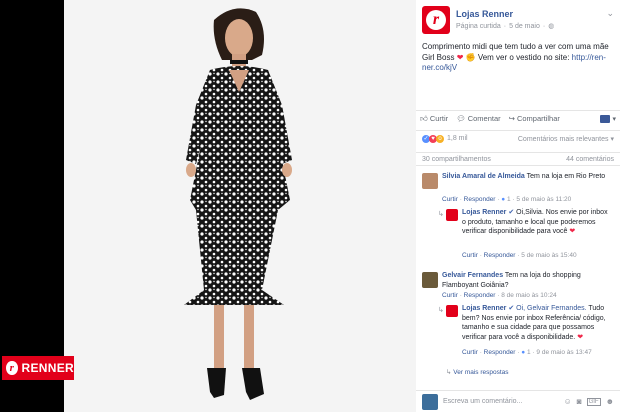  Describe the element at coordinates (563, 352) in the screenshot. I see `reply-time: 9 de maio às 13:47` at that location.